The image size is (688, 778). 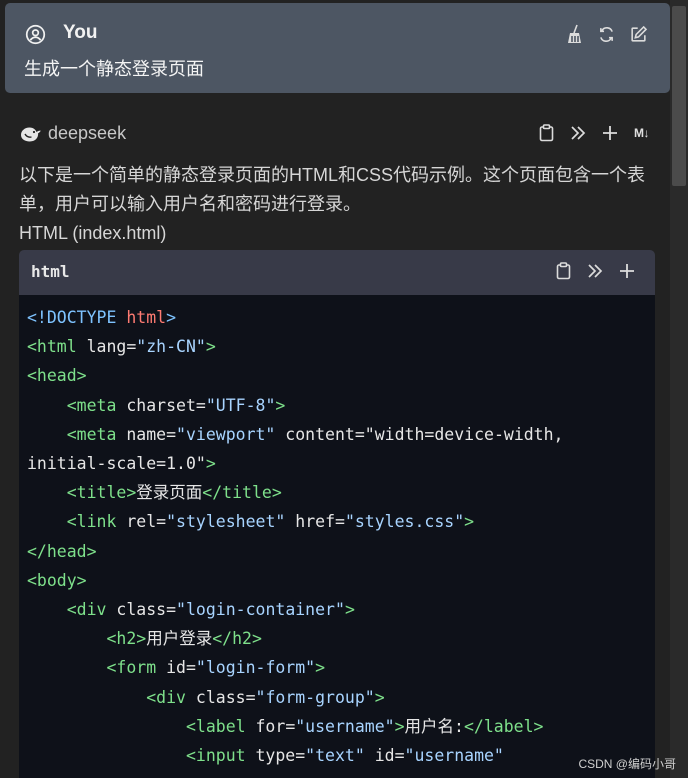 I want to click on user-message-actions, so click(x=607, y=34).